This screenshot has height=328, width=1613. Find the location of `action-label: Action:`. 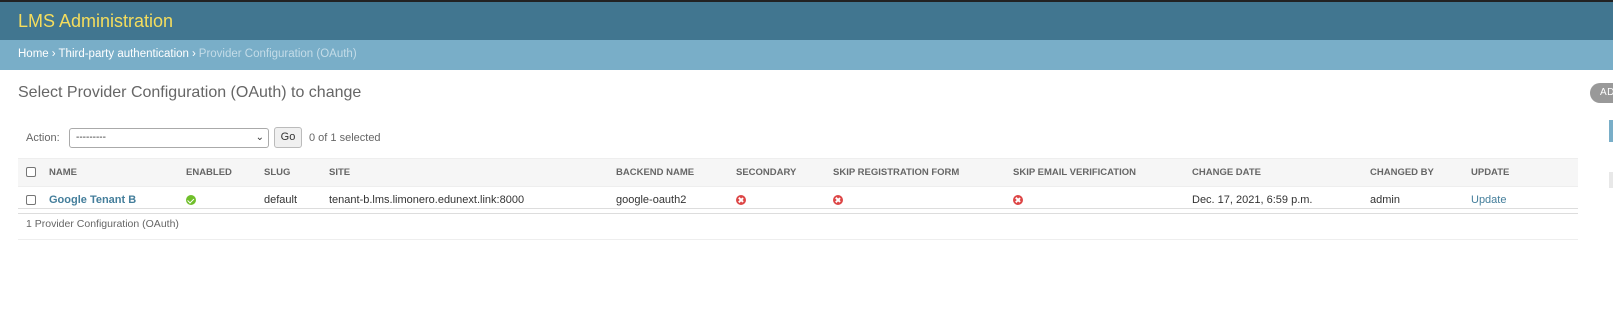

action-label: Action: is located at coordinates (43, 138).